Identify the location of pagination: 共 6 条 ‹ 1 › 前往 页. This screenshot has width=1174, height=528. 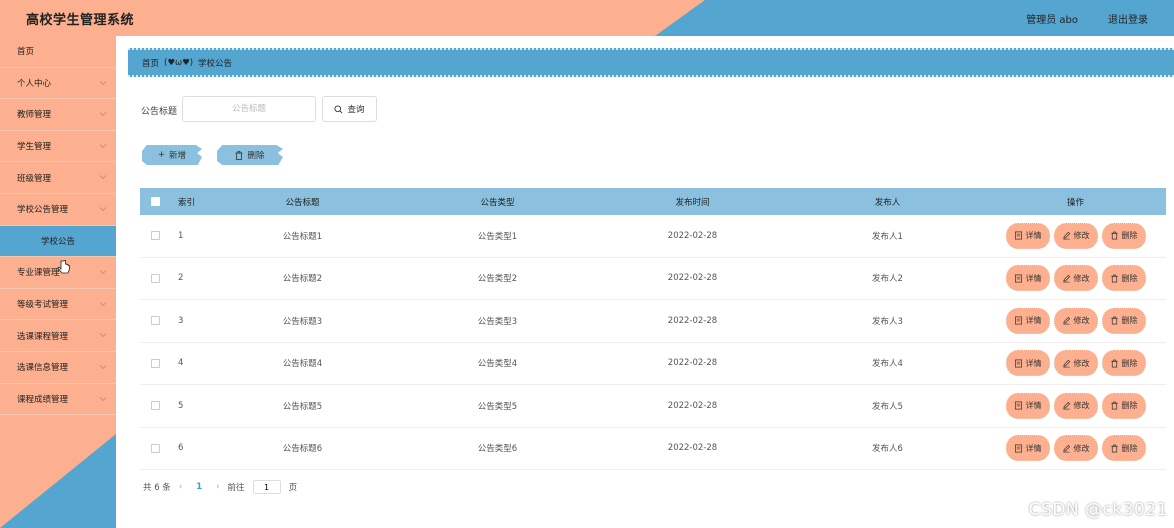
(220, 487).